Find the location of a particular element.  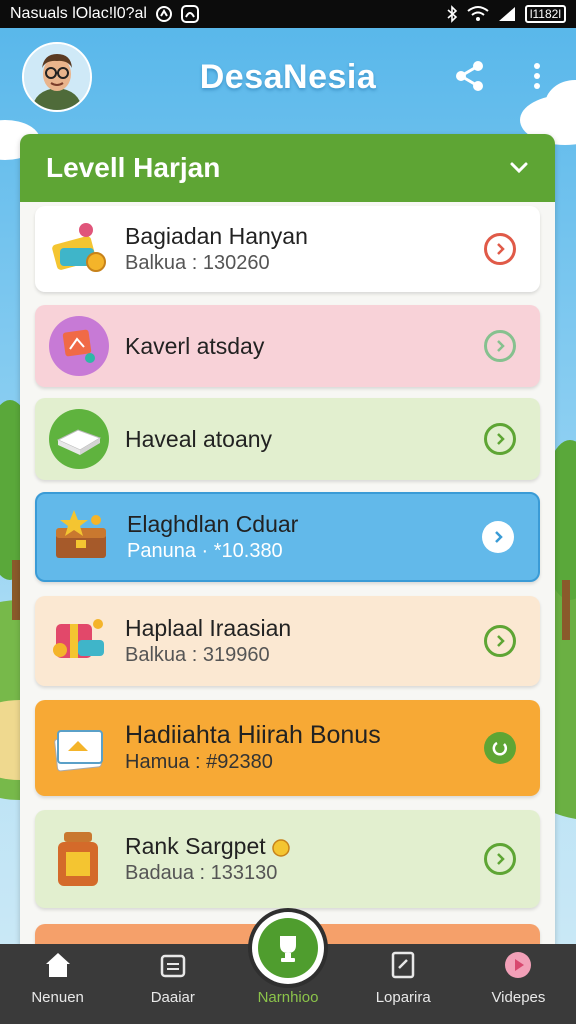

app-title: DesaNesia is located at coordinates (288, 77).